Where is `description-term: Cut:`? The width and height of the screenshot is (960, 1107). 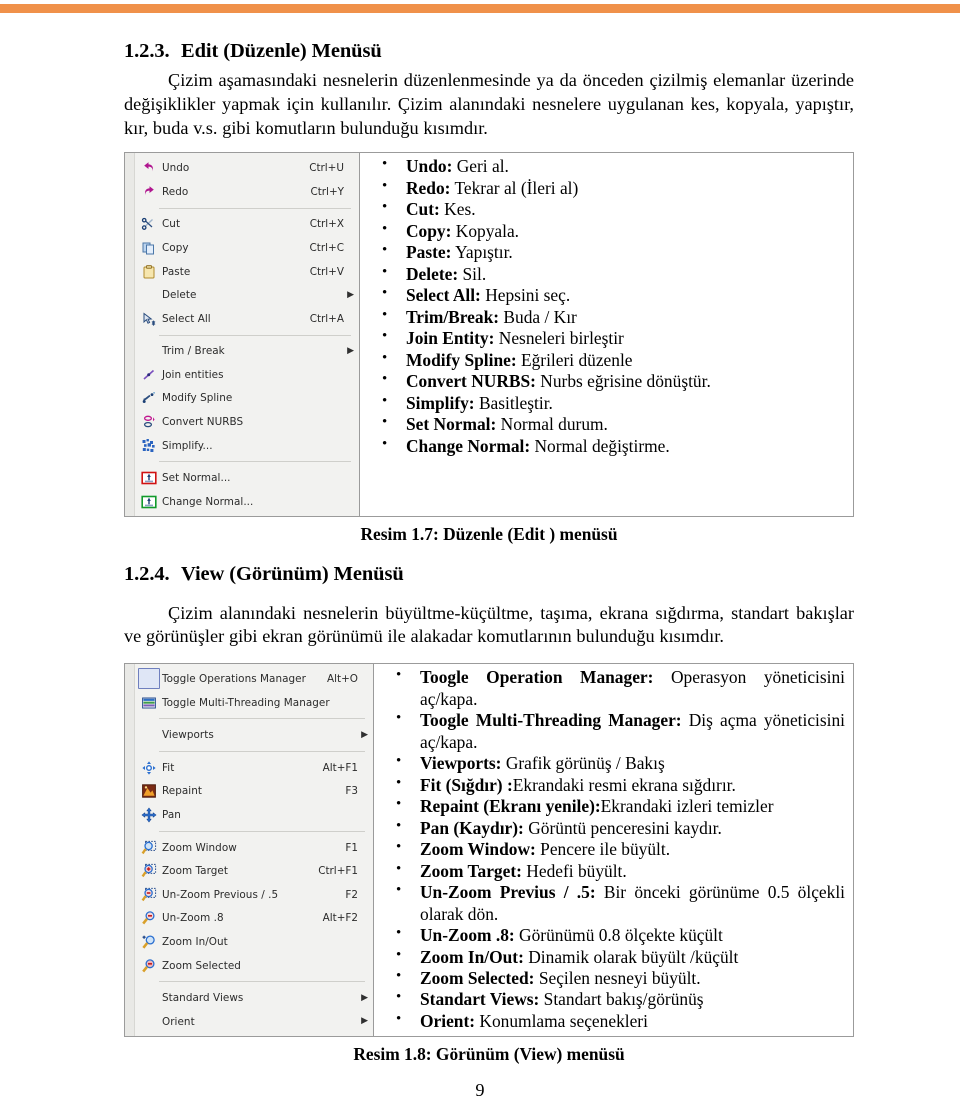
description-term: Cut: is located at coordinates (423, 209).